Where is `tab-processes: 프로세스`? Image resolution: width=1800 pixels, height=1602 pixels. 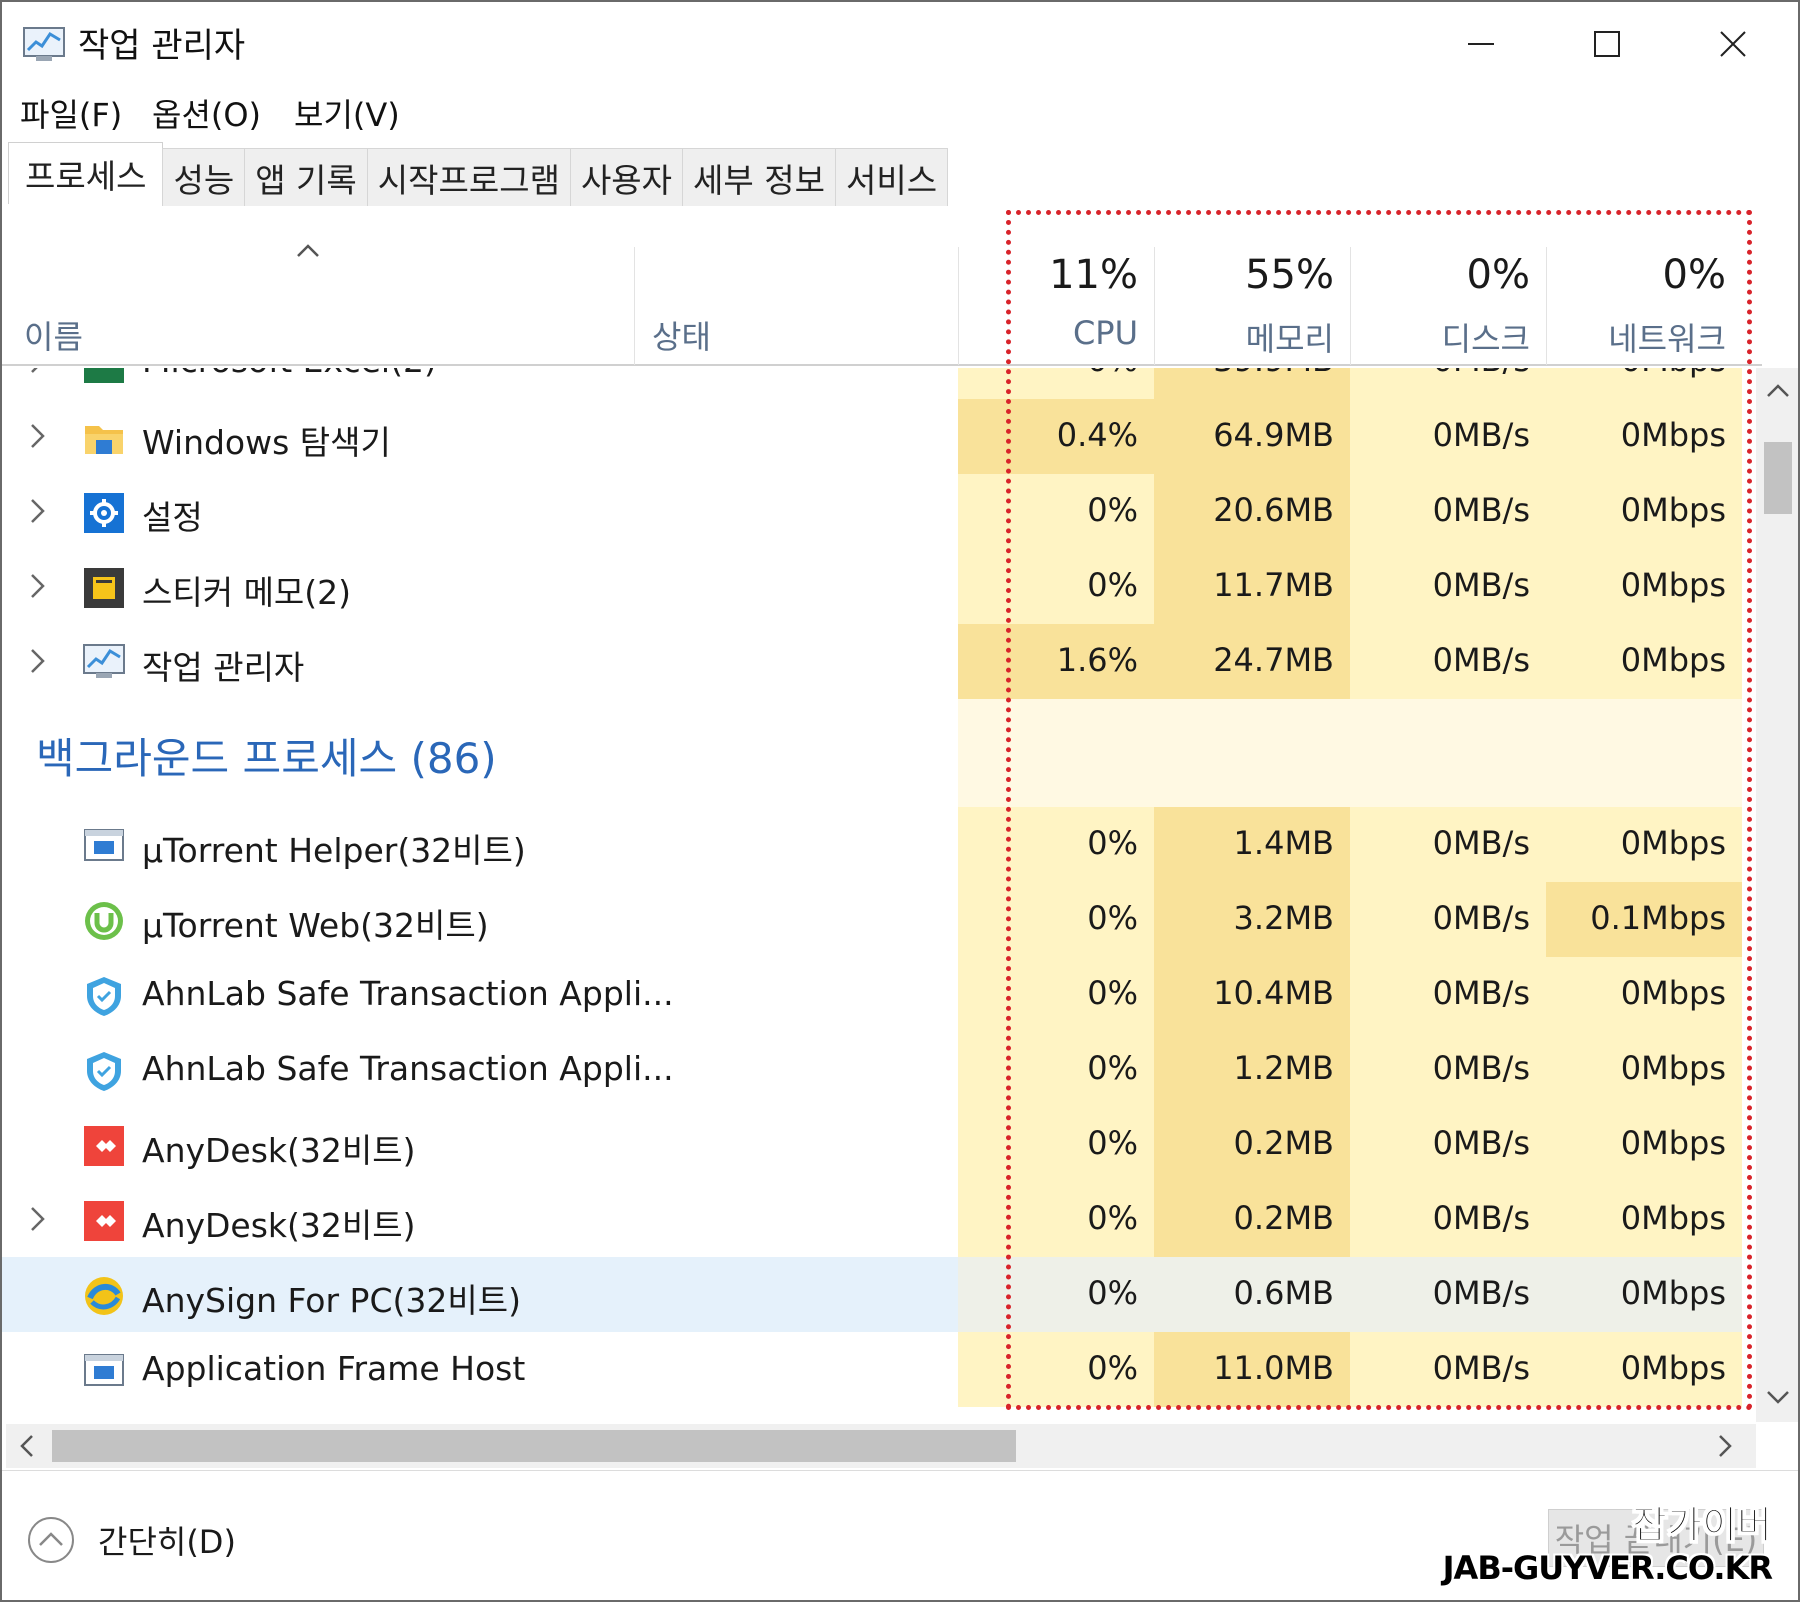
tab-processes: 프로세스 is located at coordinates (86, 173).